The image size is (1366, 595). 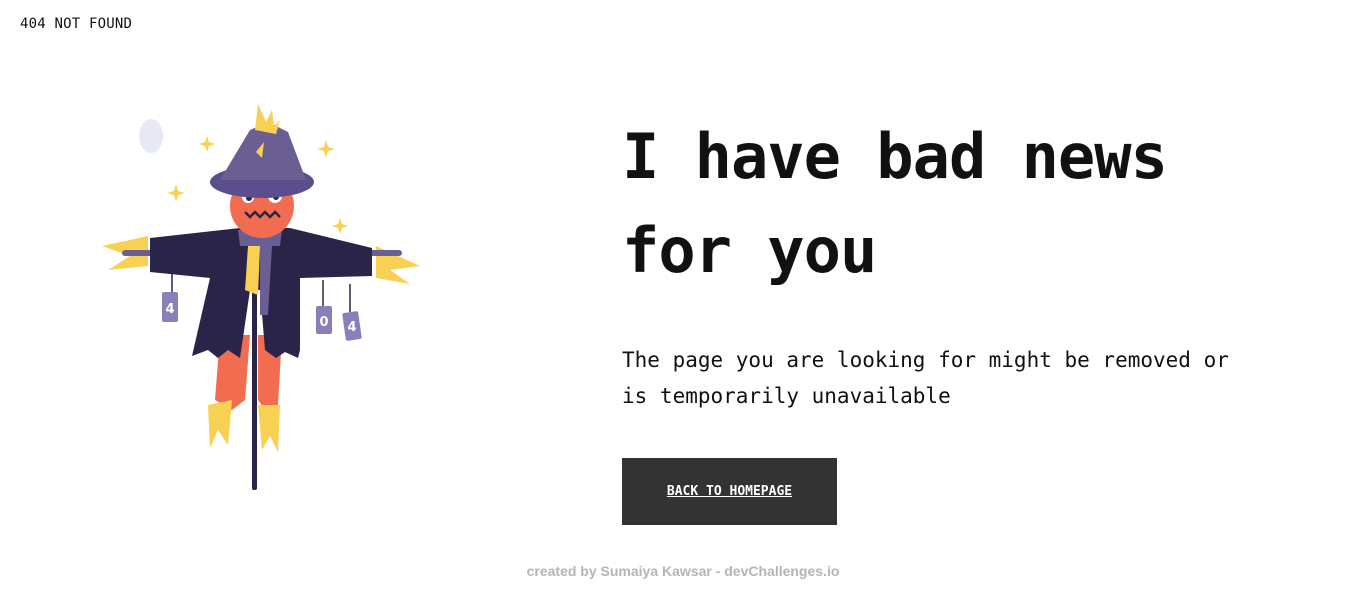 What do you see at coordinates (729, 491) in the screenshot?
I see `back-to-homepage-button: BACK TO HOMEPAGE` at bounding box center [729, 491].